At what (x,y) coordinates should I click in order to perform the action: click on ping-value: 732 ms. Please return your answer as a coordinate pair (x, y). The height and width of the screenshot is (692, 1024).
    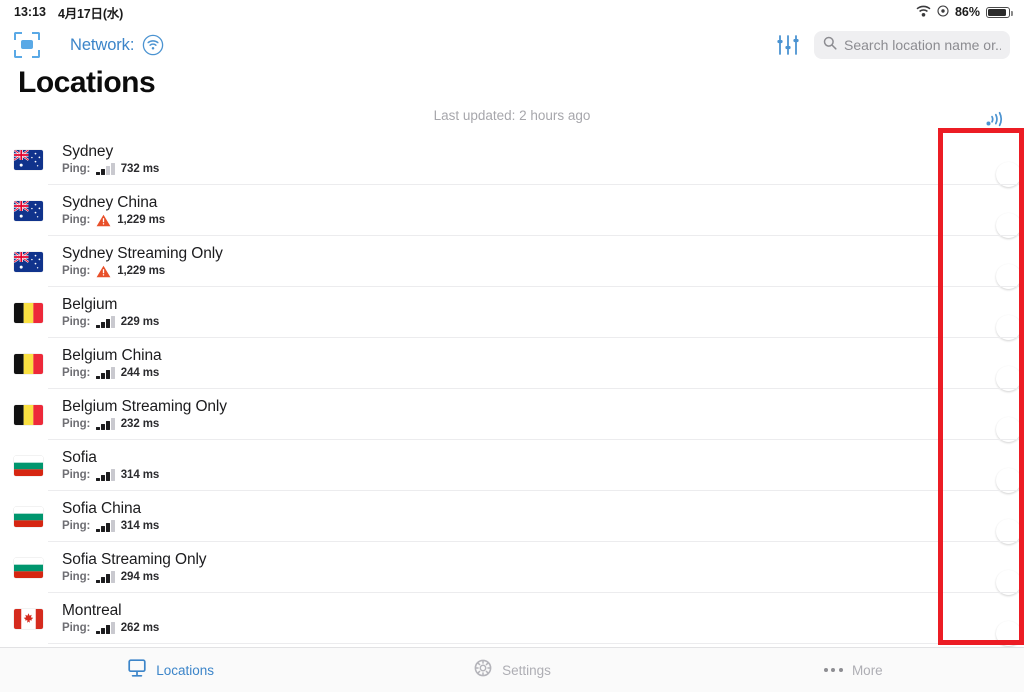
    Looking at the image, I should click on (140, 169).